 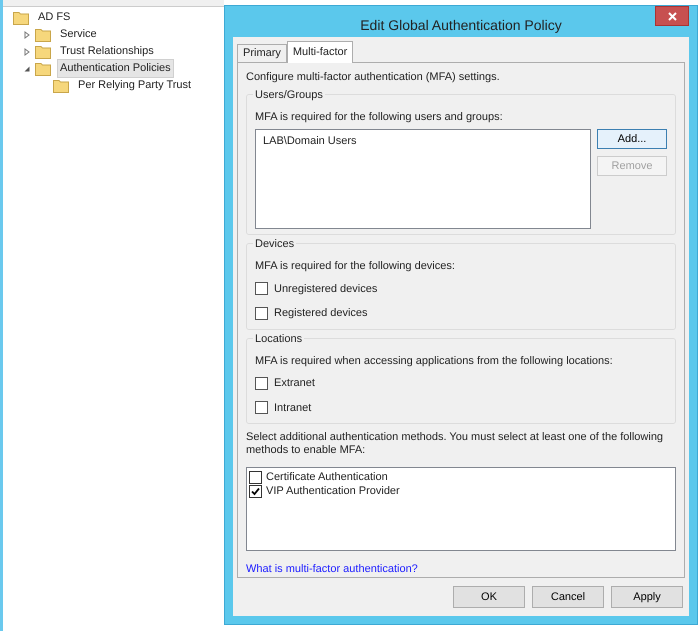 I want to click on checkbox-label: Registered devices, so click(x=321, y=313).